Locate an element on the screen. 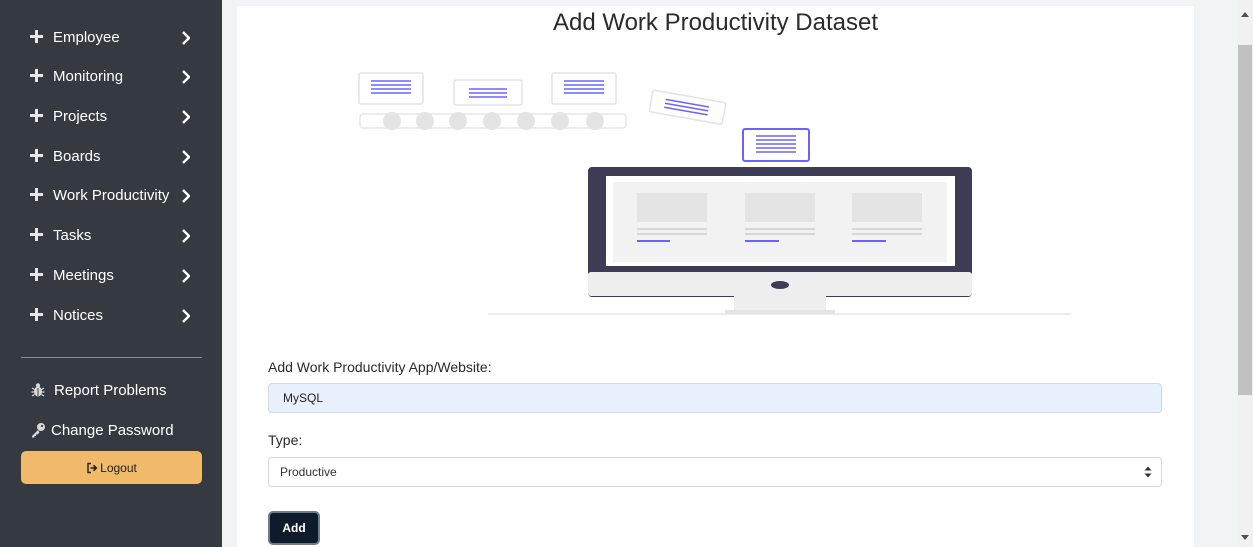 This screenshot has height=547, width=1253. logout-button: Logout is located at coordinates (111, 467).